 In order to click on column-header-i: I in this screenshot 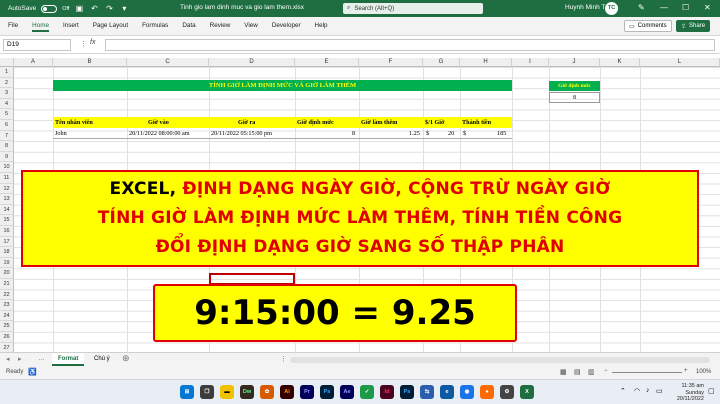, I will do `click(530, 62)`.